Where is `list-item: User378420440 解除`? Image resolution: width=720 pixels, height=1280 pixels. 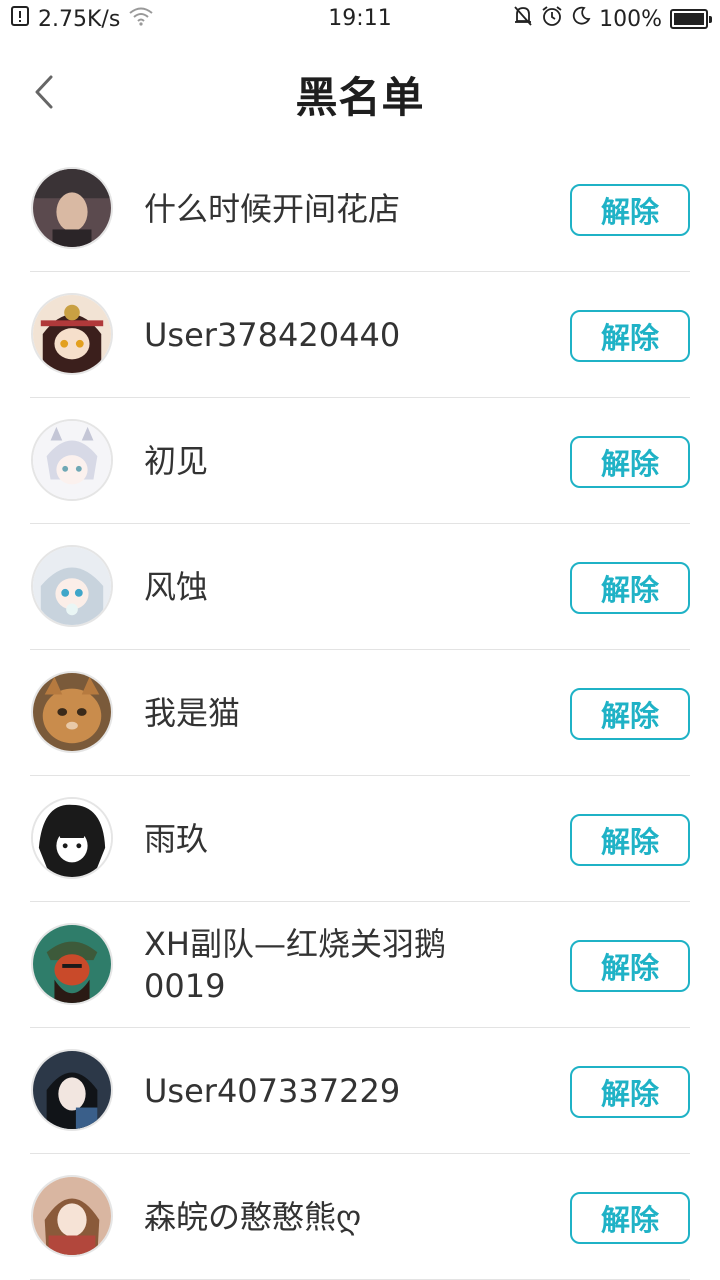 list-item: User378420440 解除 is located at coordinates (360, 335).